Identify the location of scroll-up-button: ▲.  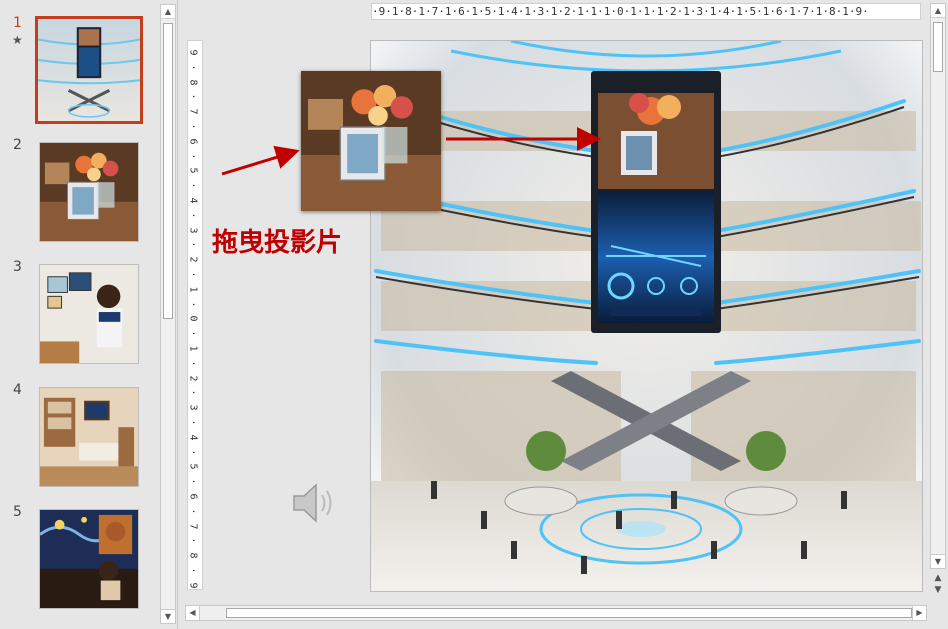
(938, 11).